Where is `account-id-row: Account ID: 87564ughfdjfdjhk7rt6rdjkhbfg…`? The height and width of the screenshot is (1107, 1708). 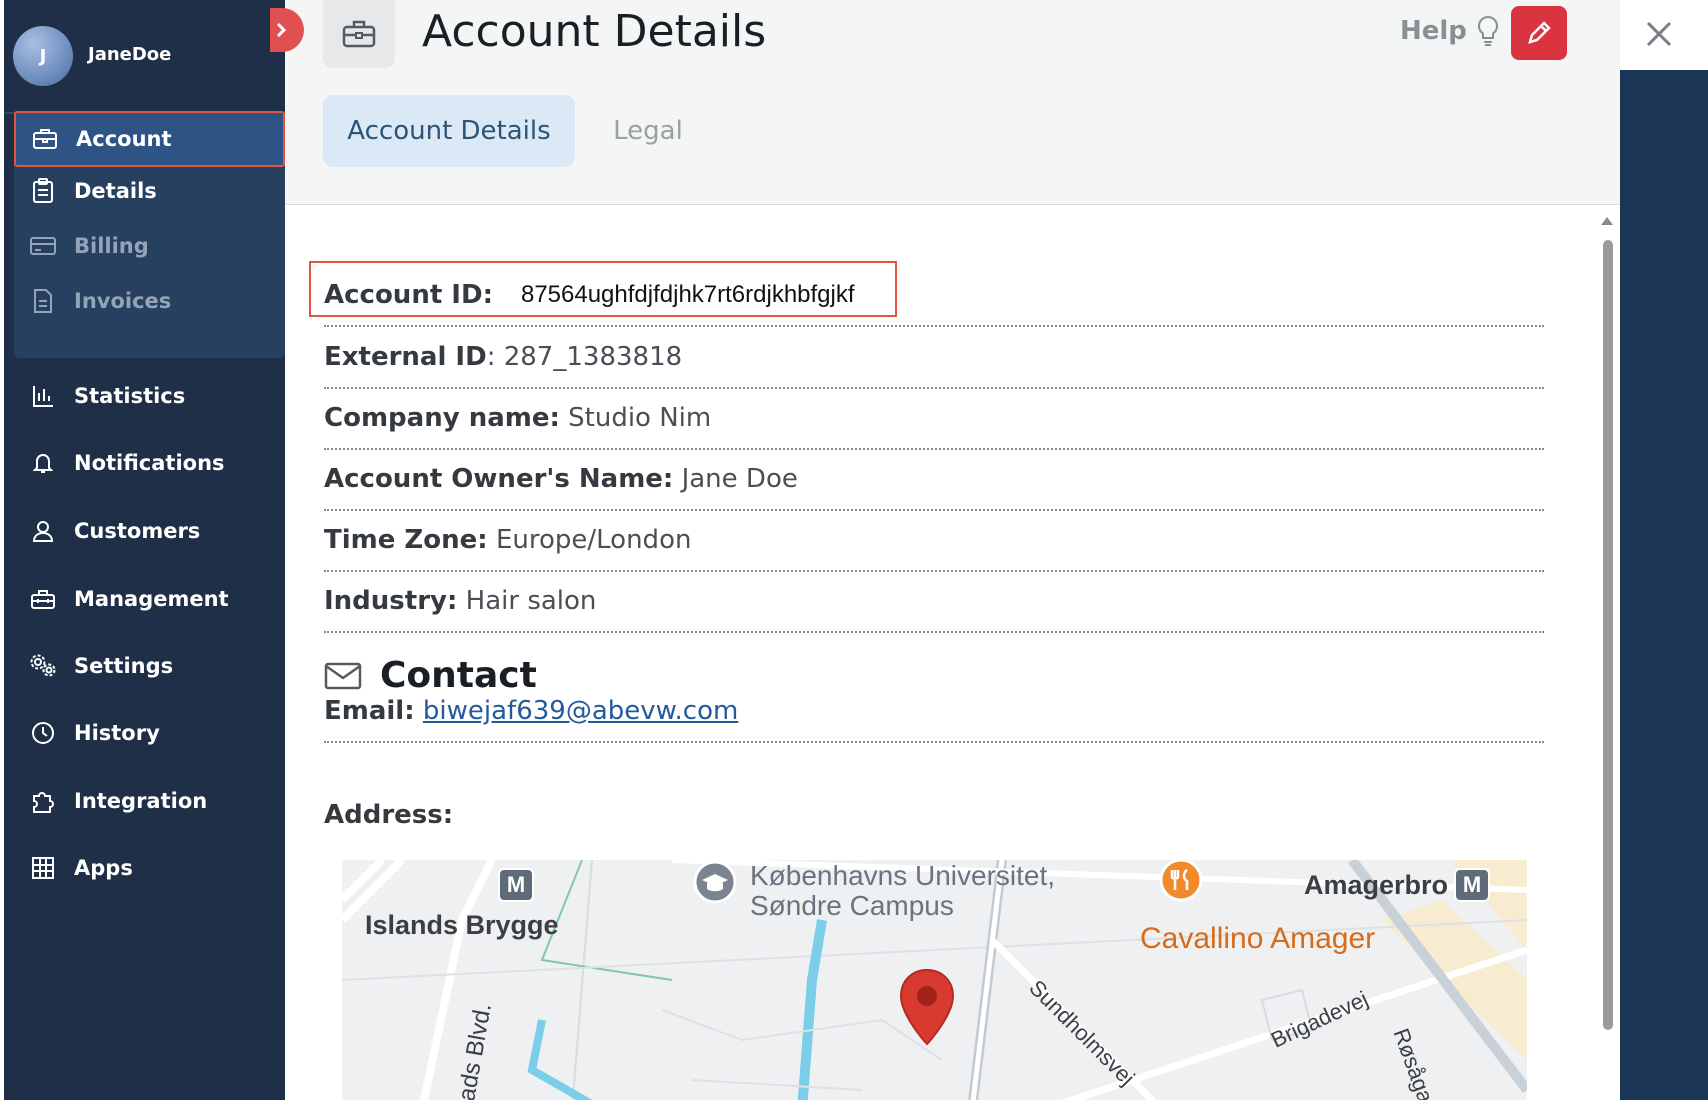
account-id-row: Account ID: 87564ughfdjfdjhk7rt6rdjkhbfg… is located at coordinates (934, 296).